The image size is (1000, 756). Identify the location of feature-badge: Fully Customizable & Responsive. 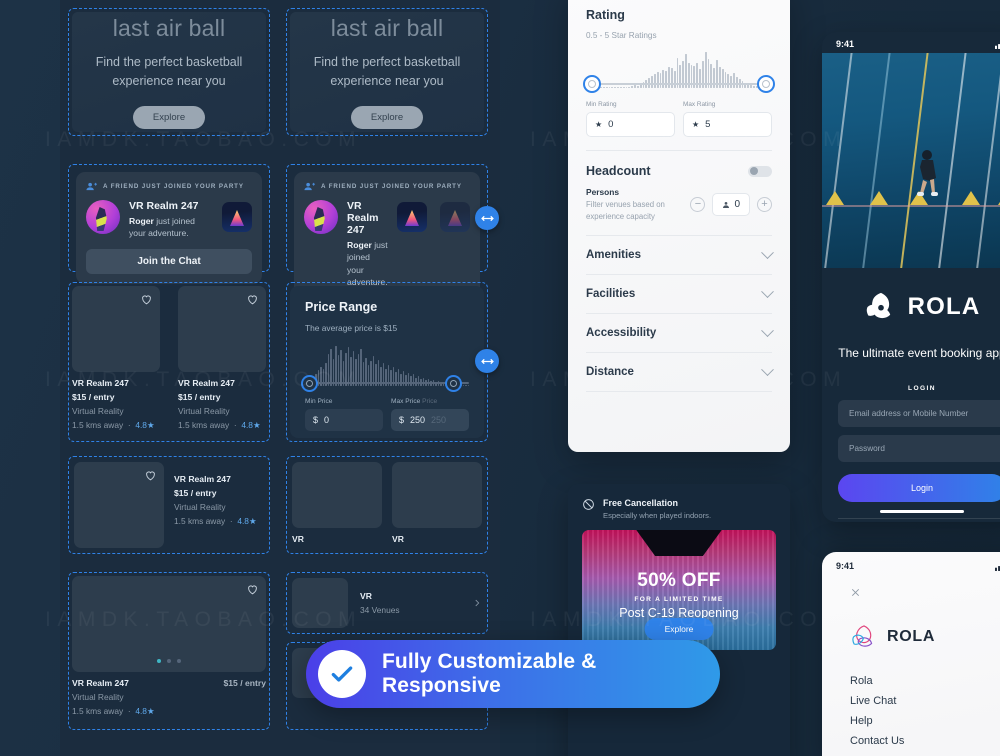
(513, 674).